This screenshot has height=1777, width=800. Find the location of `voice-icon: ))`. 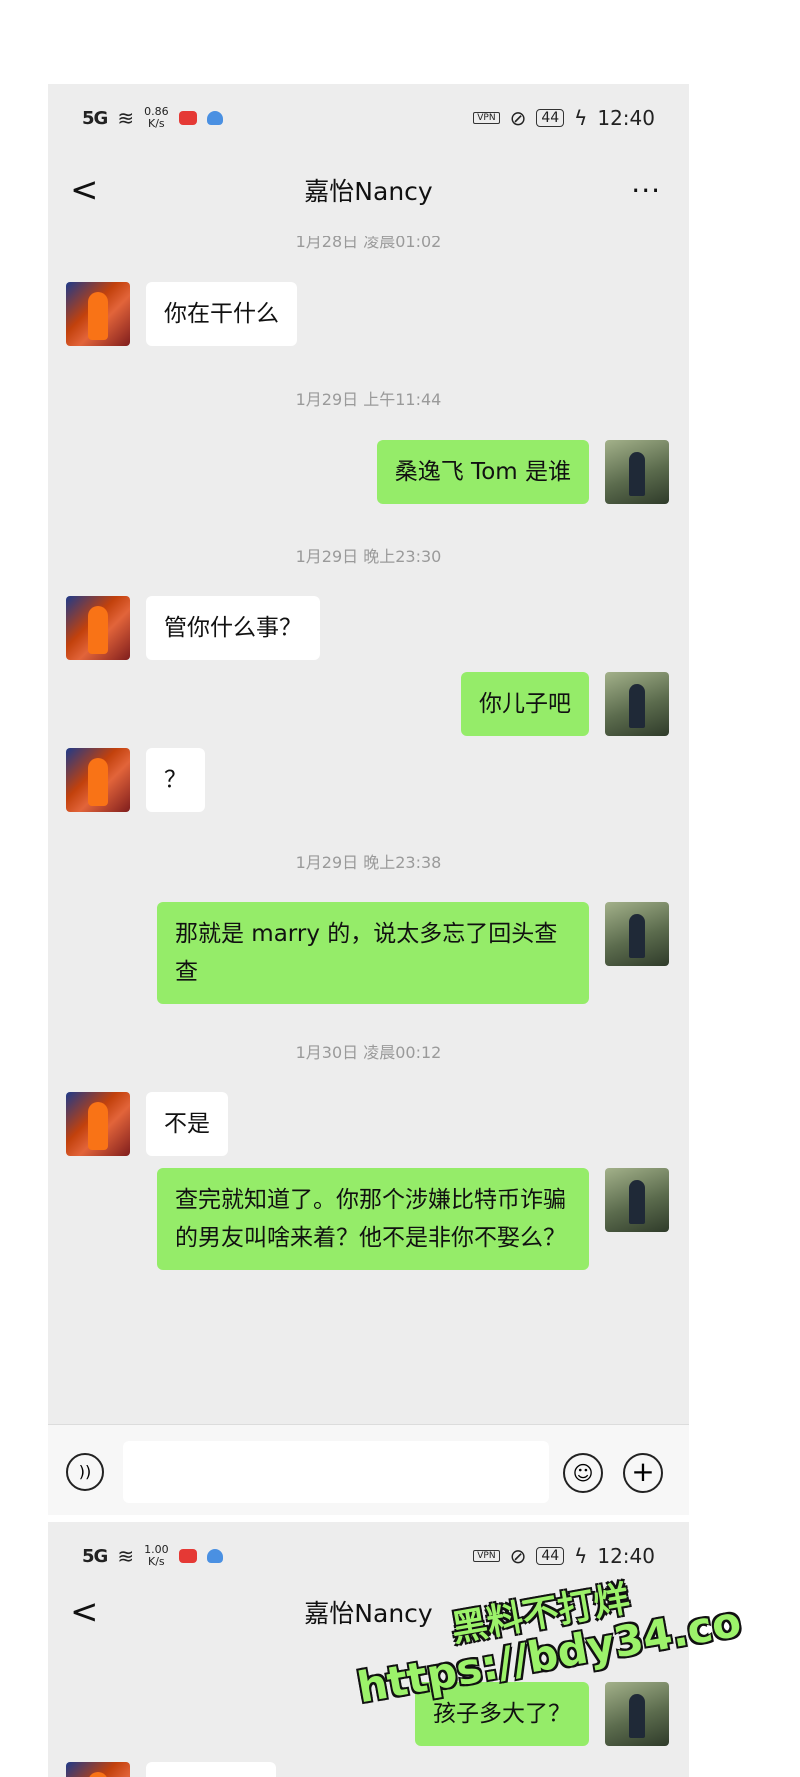

voice-icon: )) is located at coordinates (85, 1472).